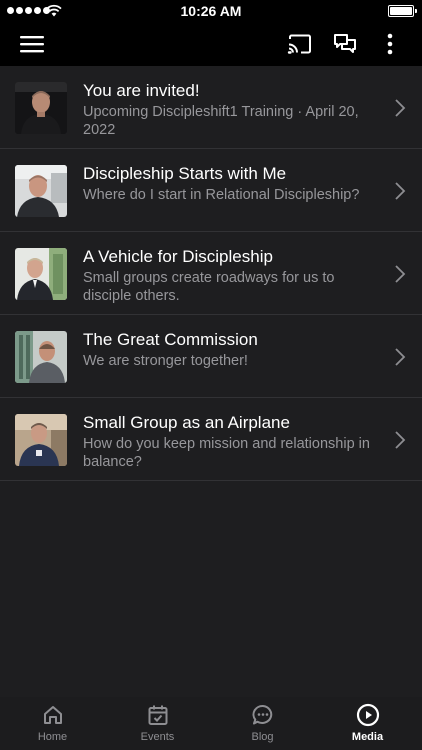 The height and width of the screenshot is (750, 422). What do you see at coordinates (157, 715) in the screenshot?
I see `calendar-check-icon` at bounding box center [157, 715].